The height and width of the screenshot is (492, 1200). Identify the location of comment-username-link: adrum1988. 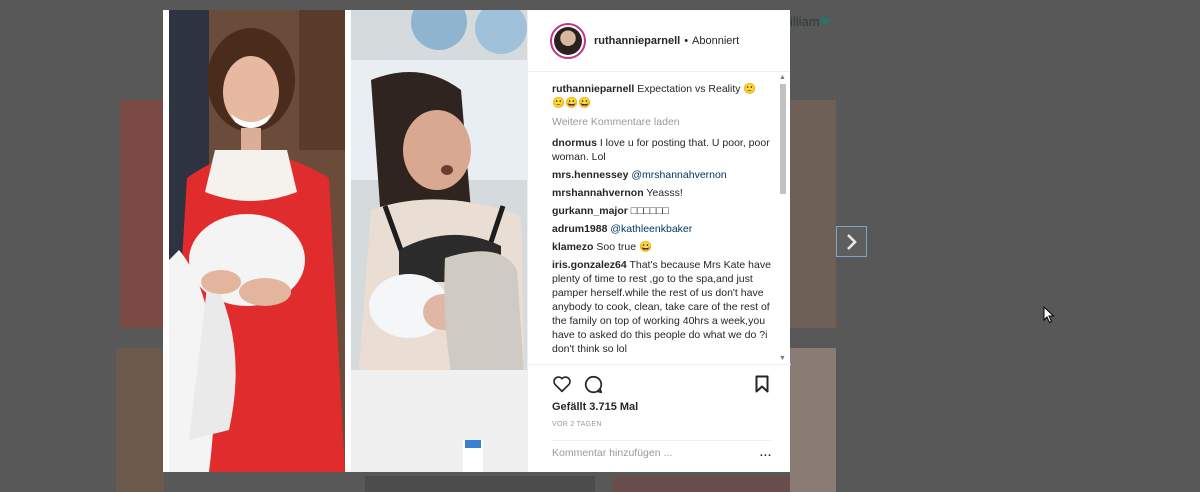
(579, 229).